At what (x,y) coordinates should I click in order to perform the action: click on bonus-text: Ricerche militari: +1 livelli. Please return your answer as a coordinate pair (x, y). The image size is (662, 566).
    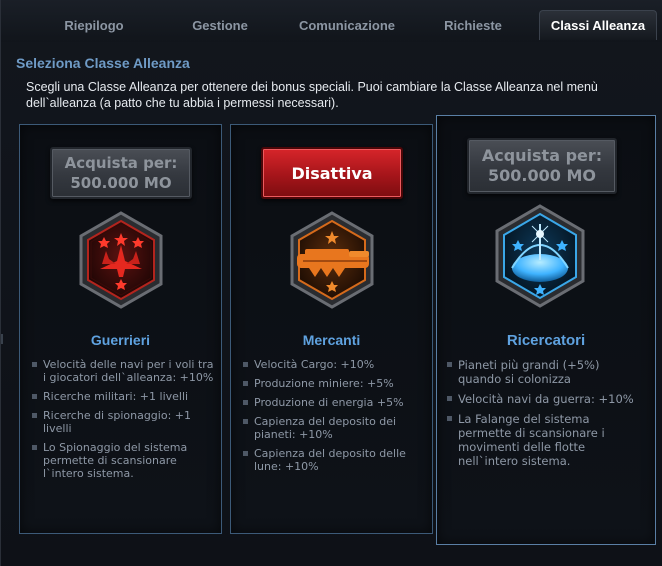
    Looking at the image, I should click on (116, 396).